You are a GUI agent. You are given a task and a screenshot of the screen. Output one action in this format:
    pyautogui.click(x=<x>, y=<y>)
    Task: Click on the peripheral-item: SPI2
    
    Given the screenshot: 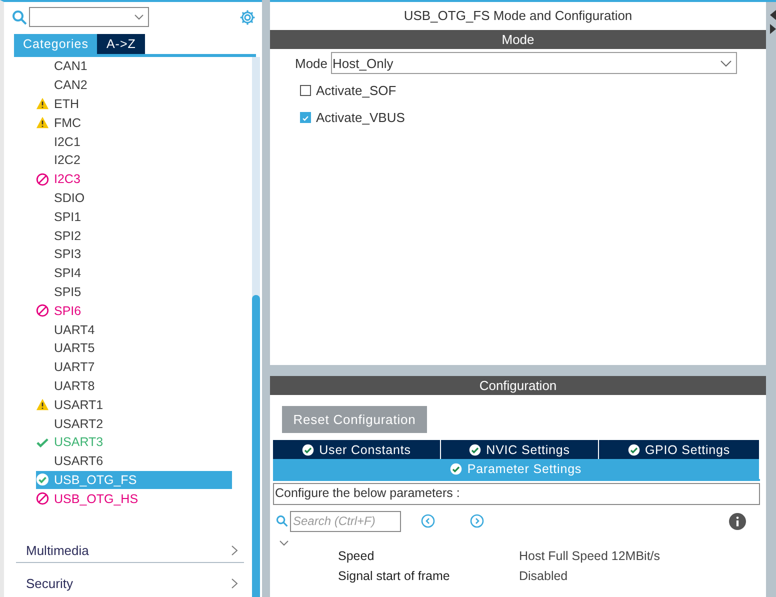 What is the action you would take?
    pyautogui.click(x=134, y=235)
    